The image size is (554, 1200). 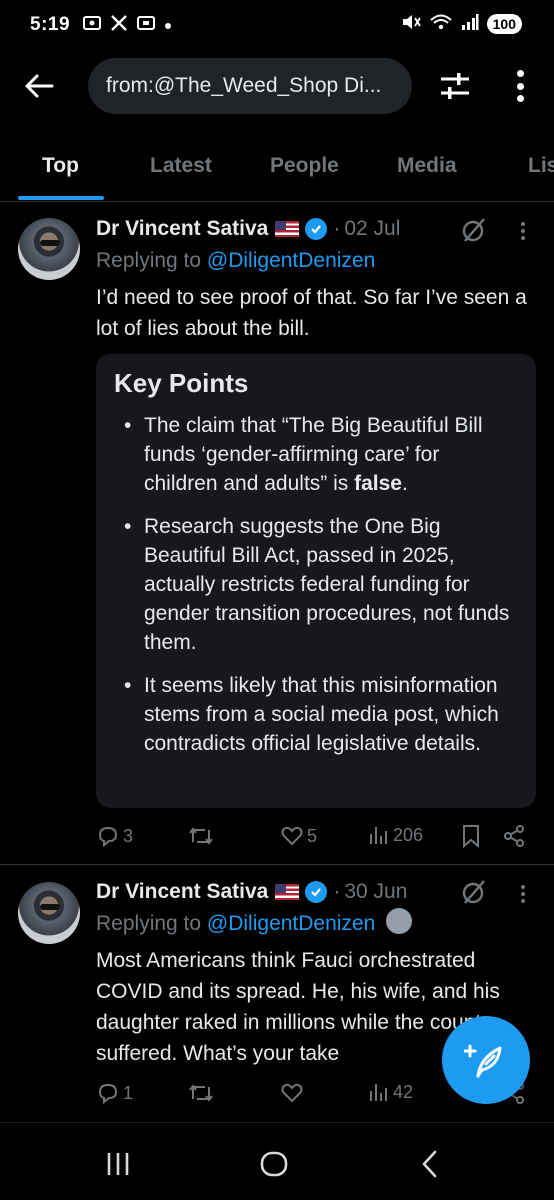 I want to click on reply-count: 1, so click(x=128, y=1092).